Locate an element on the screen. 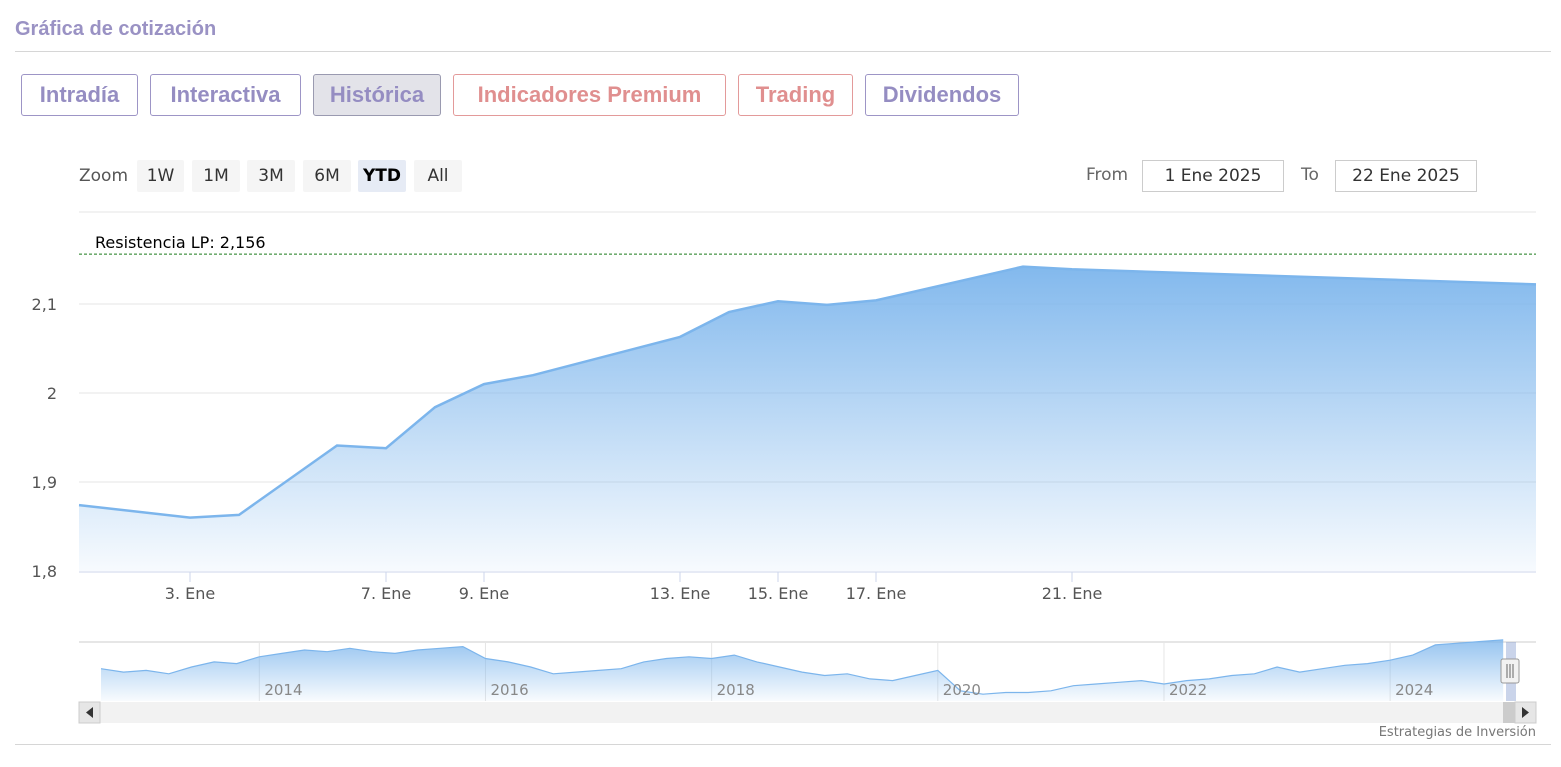 This screenshot has height=767, width=1561. bottom-divider is located at coordinates (783, 744).